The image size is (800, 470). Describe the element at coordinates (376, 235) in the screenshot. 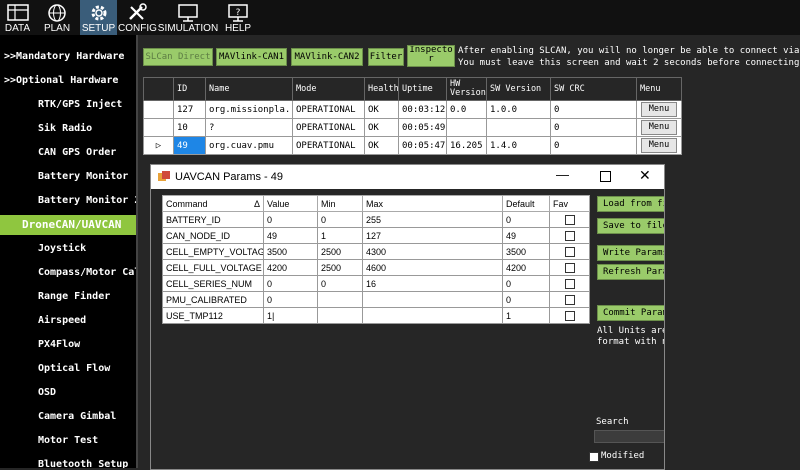

I see `param-row: CAN_NODE_ID 49 1 127 49` at that location.